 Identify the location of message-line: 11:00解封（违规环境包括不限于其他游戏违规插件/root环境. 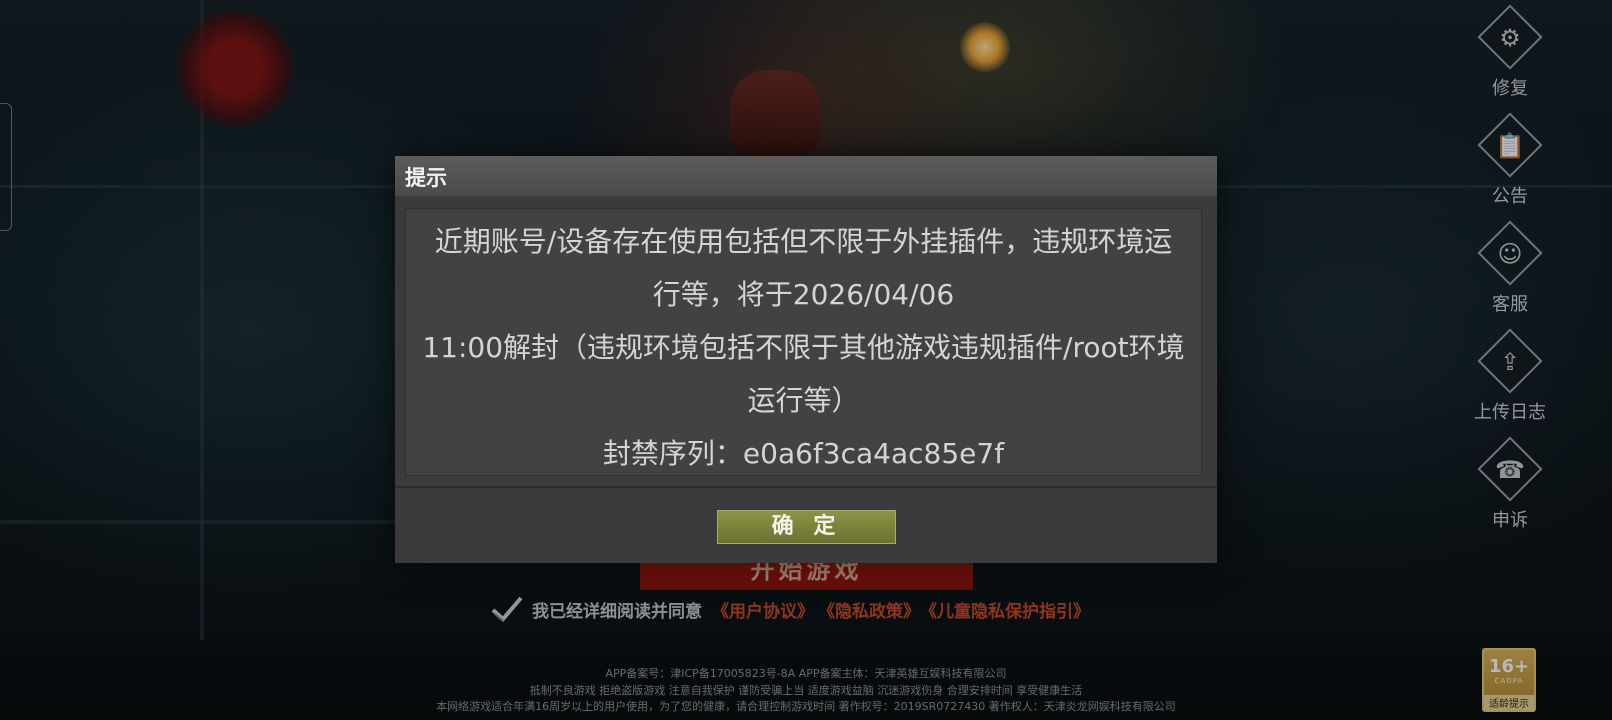
(803, 347).